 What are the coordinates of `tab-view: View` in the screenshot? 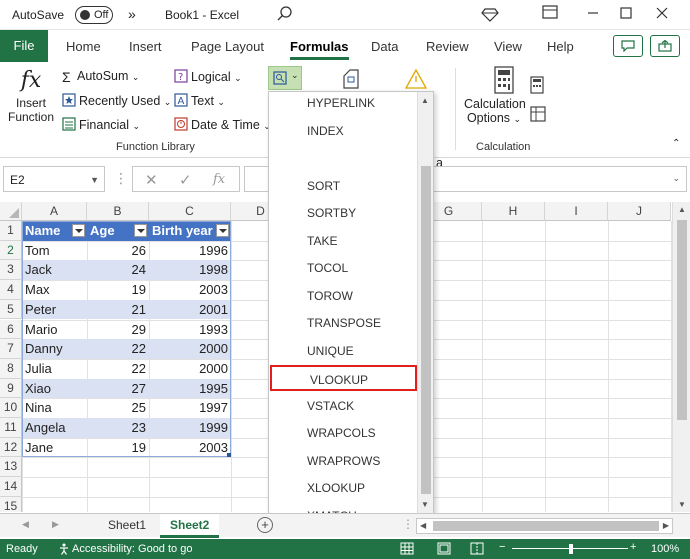 It's located at (508, 46).